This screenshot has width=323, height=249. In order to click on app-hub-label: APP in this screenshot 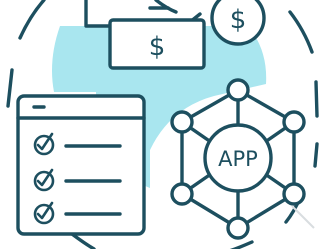, I will do `click(238, 159)`.